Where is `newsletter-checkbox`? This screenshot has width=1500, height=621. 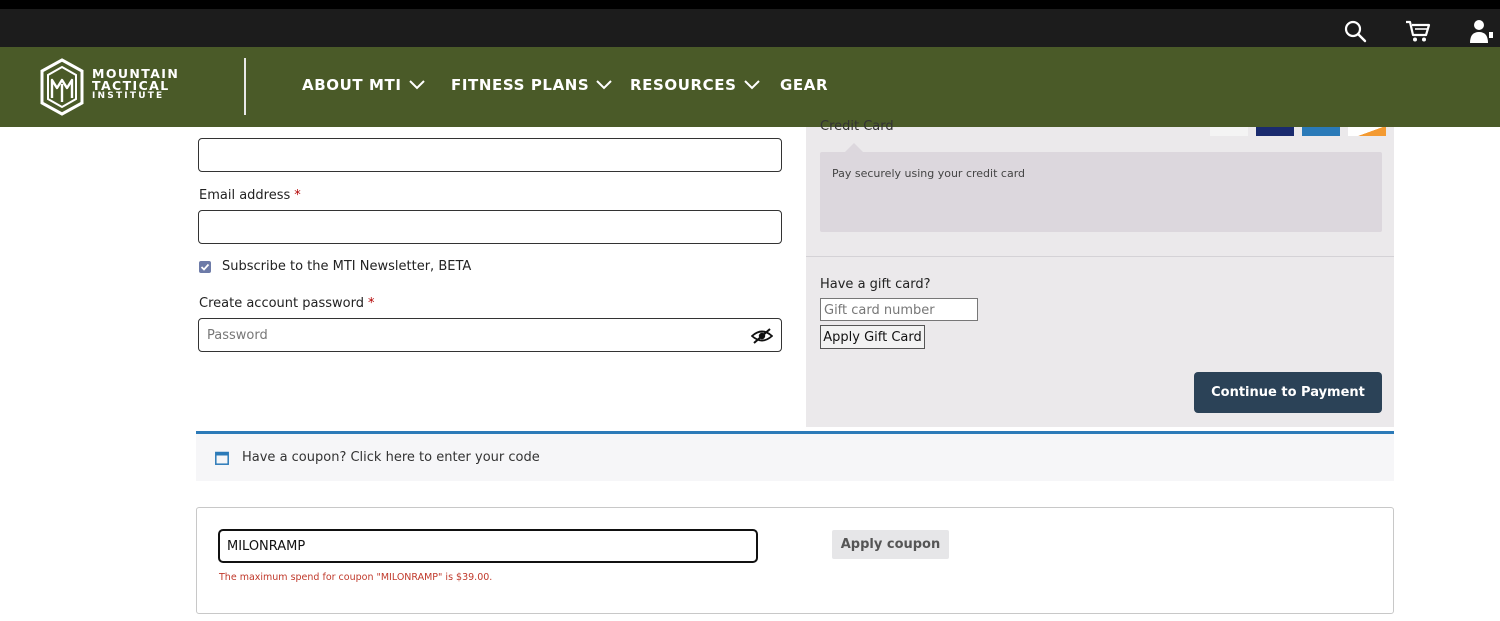 newsletter-checkbox is located at coordinates (205, 267).